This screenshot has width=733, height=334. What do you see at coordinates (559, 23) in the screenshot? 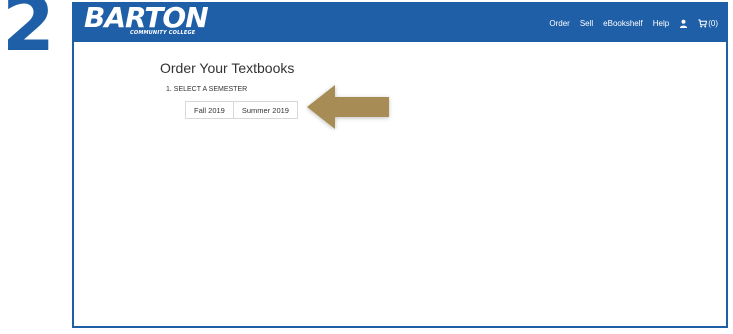
I see `nav-order: Order` at bounding box center [559, 23].